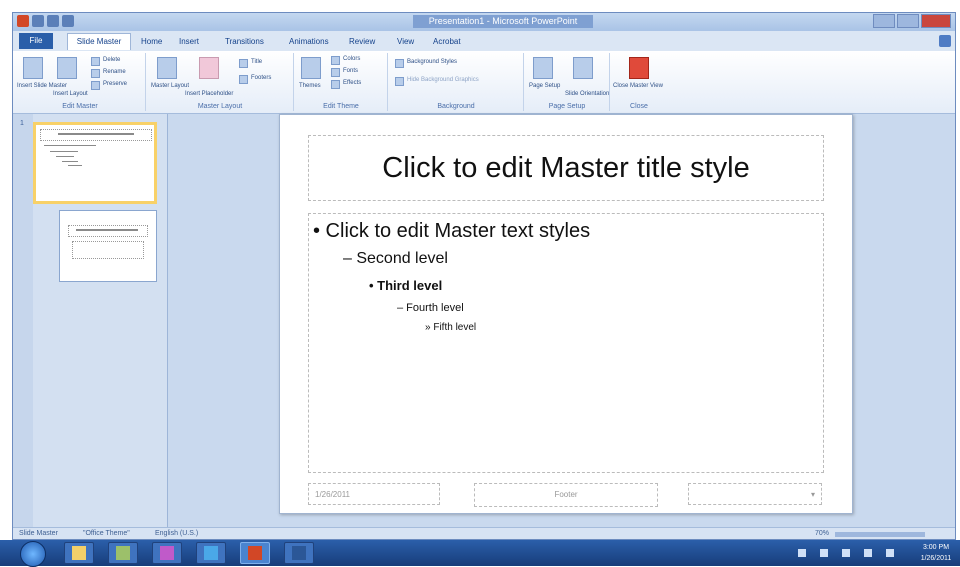 This screenshot has height=567, width=960. What do you see at coordinates (405, 41) in the screenshot?
I see `tab-view: View` at bounding box center [405, 41].